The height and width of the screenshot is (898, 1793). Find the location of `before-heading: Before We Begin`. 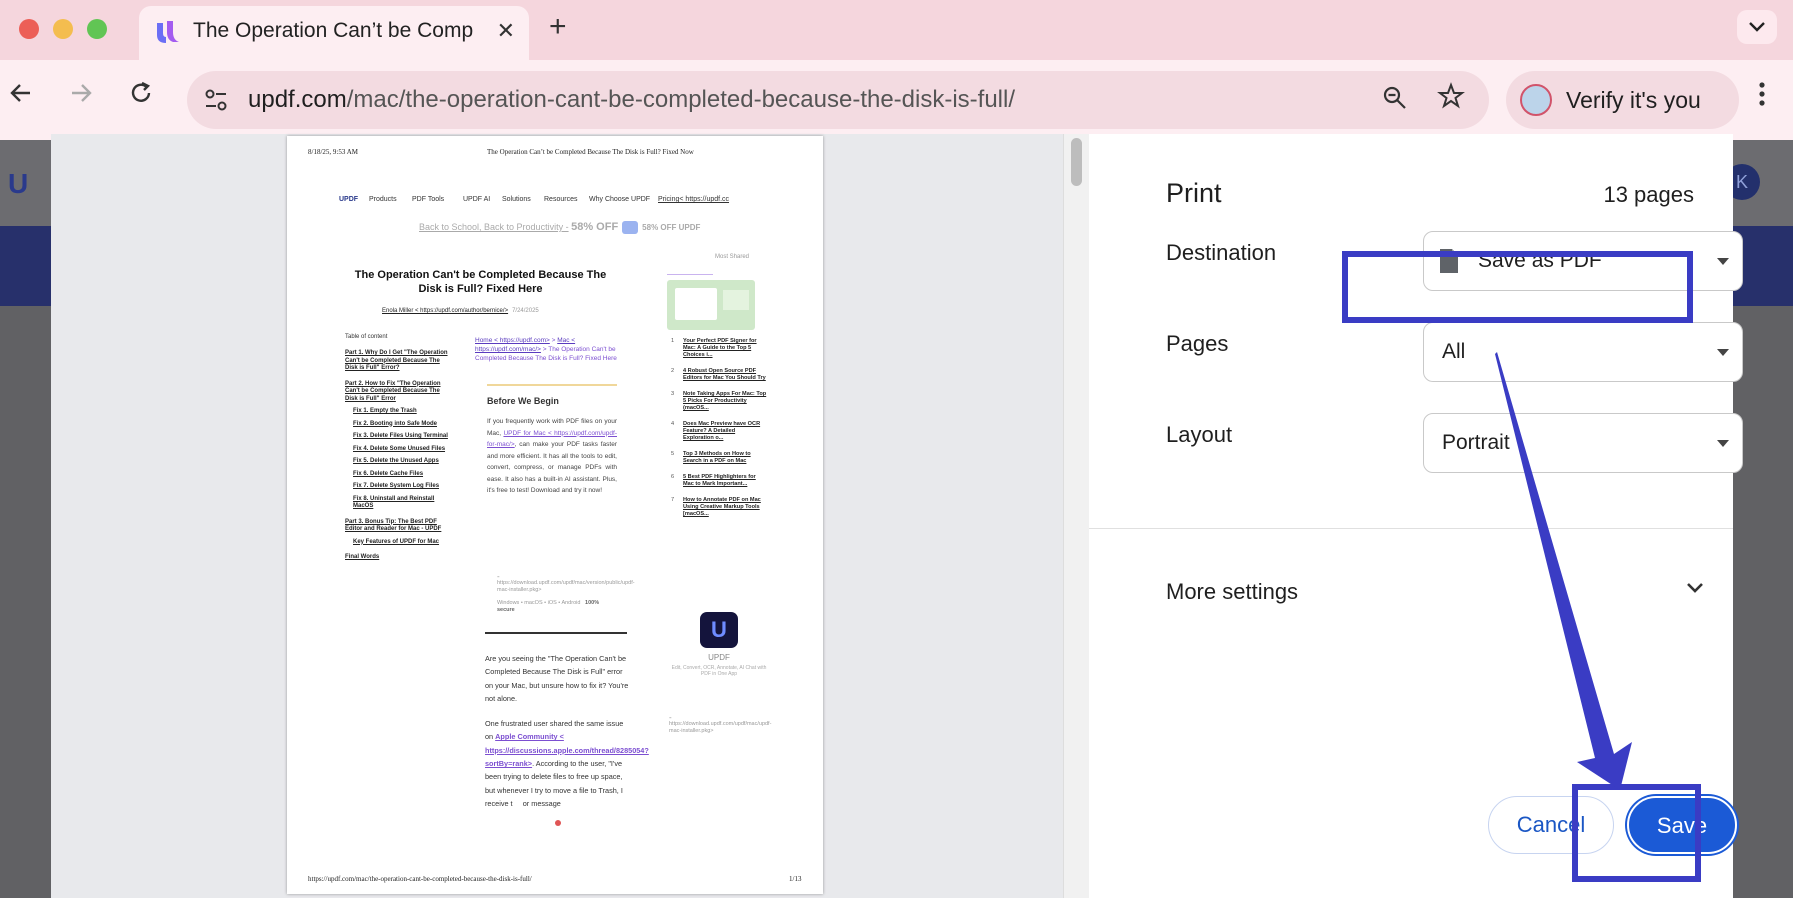

before-heading: Before We Begin is located at coordinates (523, 401).